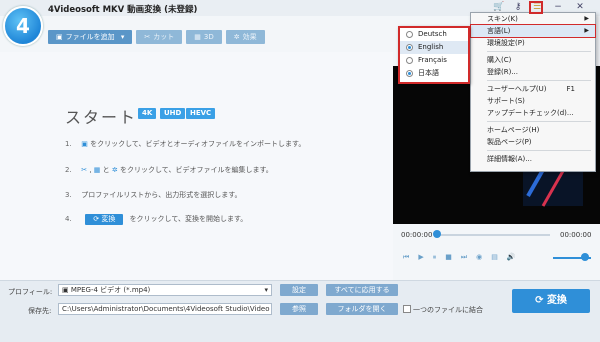 This screenshot has width=600, height=342. What do you see at coordinates (156, 219) in the screenshot?
I see `step-4: 4. ⟳ 変換 をクリックして、変換を開始します。` at bounding box center [156, 219].